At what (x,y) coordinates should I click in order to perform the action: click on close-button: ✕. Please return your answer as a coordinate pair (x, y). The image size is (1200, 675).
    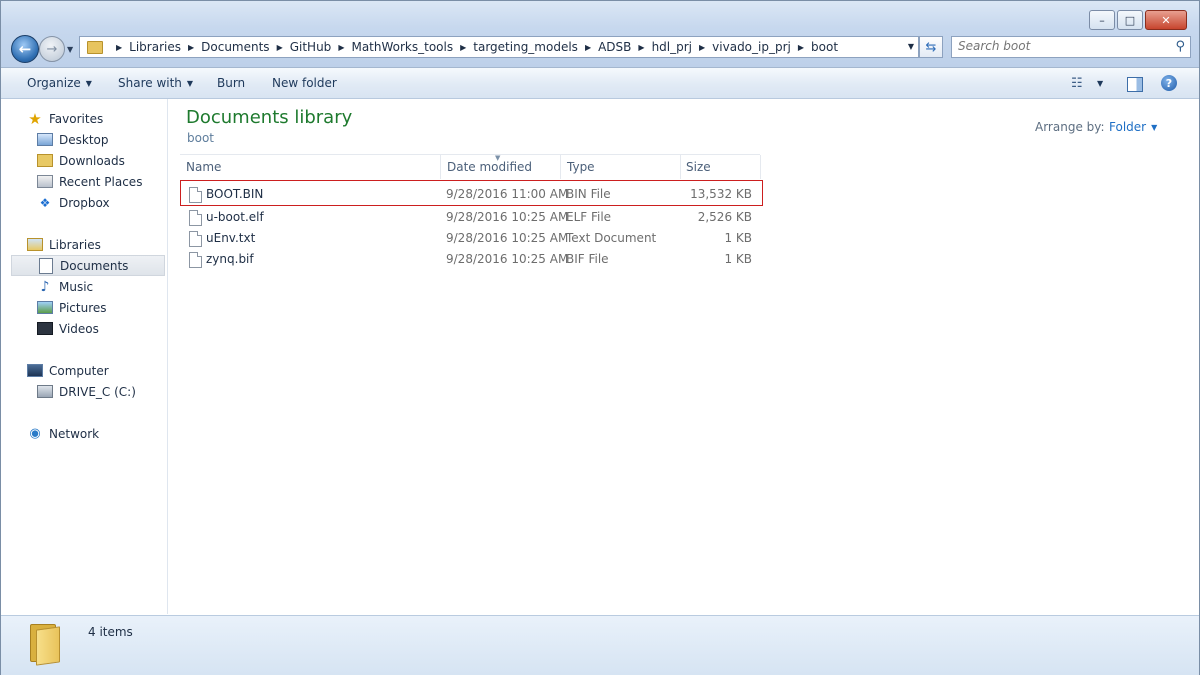
    Looking at the image, I should click on (1166, 20).